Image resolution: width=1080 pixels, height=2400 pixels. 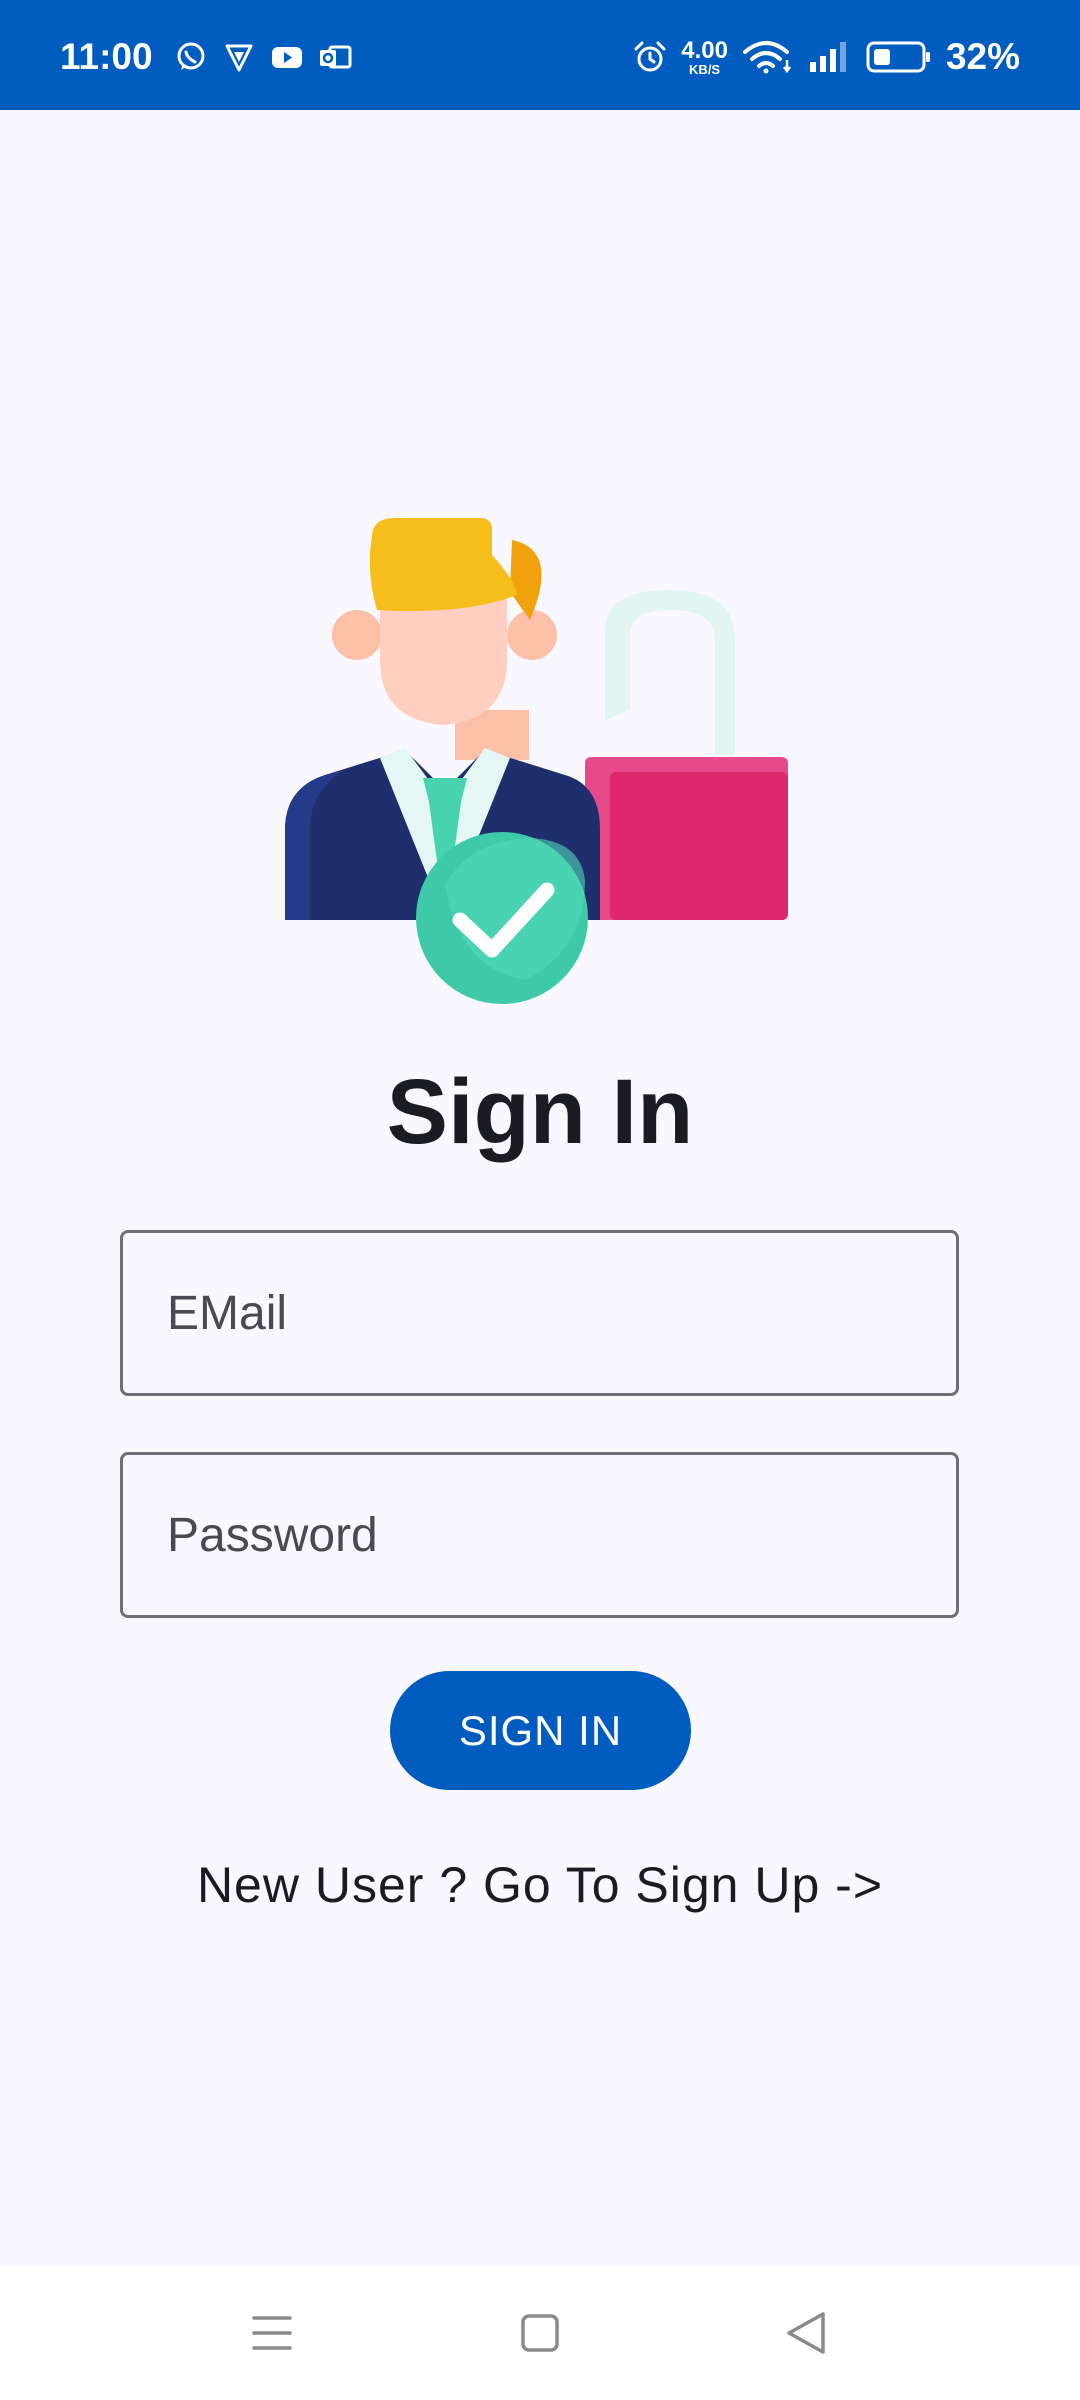 What do you see at coordinates (540, 1730) in the screenshot?
I see `sign-in-button: SIGN IN` at bounding box center [540, 1730].